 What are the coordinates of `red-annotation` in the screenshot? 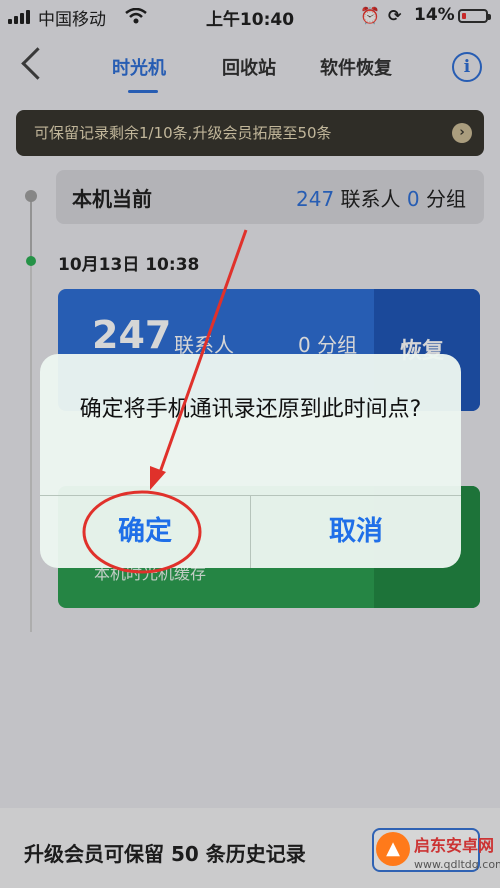 It's located at (165, 401).